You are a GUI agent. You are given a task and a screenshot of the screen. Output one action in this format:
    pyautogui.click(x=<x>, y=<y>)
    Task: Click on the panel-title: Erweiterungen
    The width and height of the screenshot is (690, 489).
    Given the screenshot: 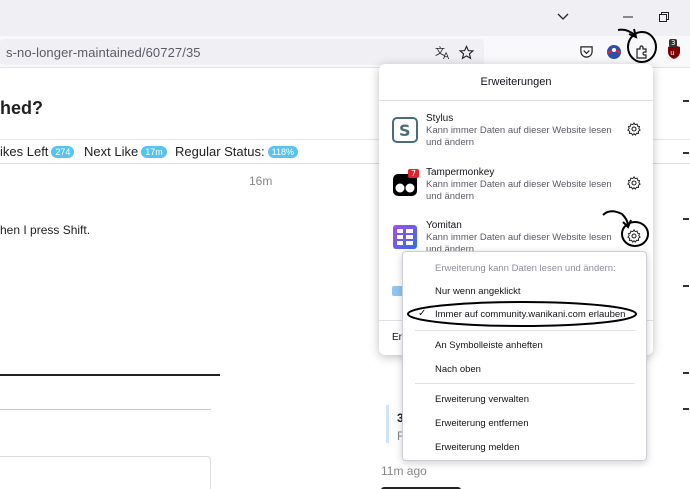 What is the action you would take?
    pyautogui.click(x=516, y=82)
    